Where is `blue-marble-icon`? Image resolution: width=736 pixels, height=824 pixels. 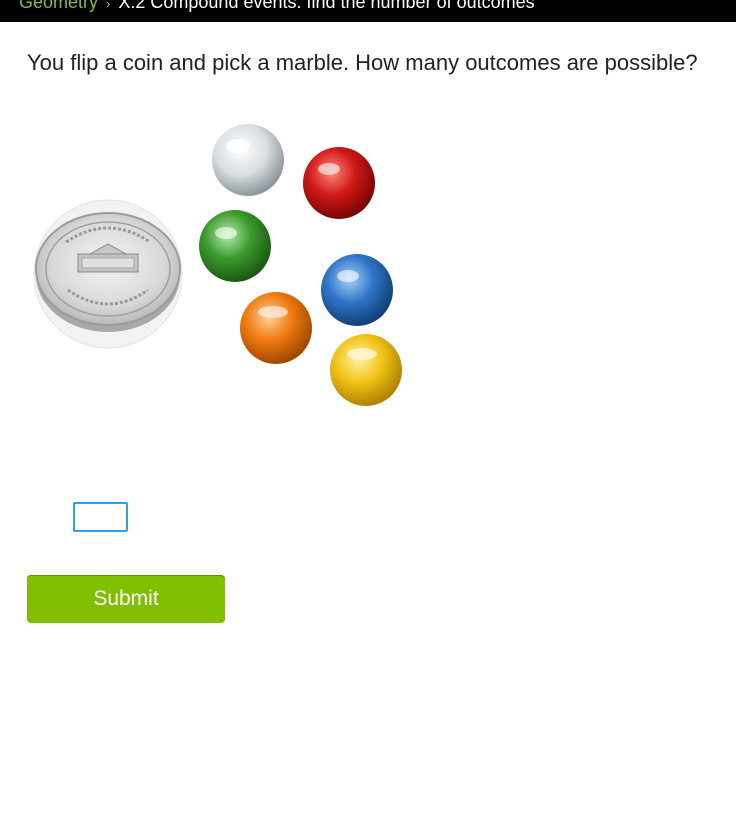 blue-marble-icon is located at coordinates (357, 290).